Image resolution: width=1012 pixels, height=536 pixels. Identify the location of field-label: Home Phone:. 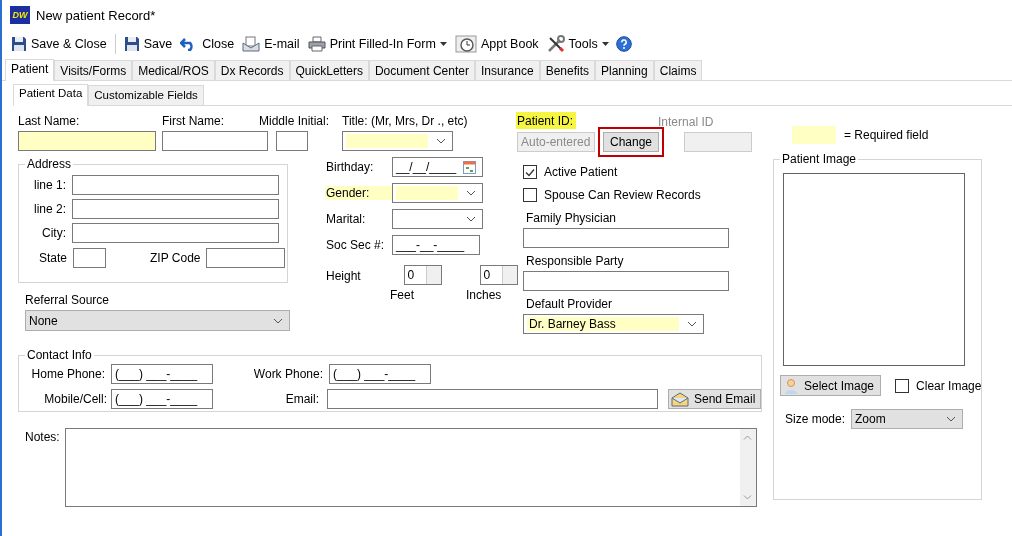
(67, 374).